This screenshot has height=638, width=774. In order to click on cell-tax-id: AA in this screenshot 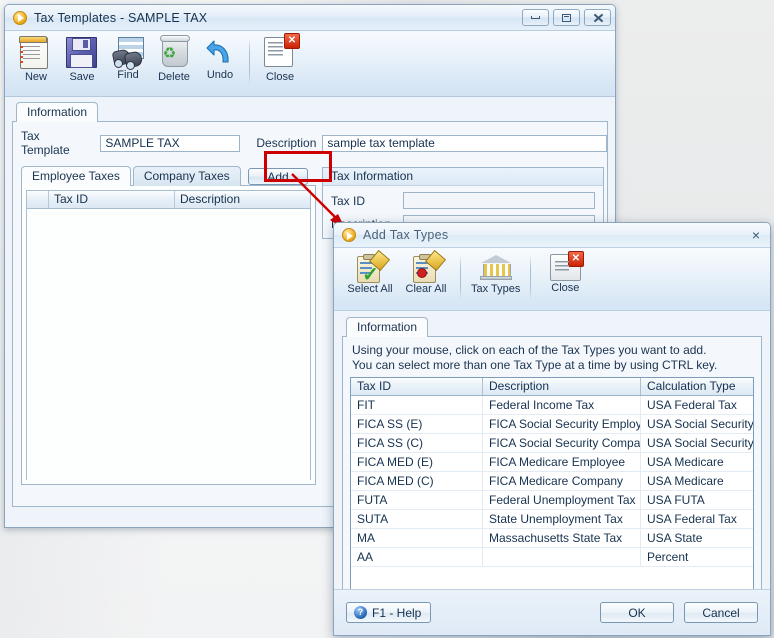, I will do `click(417, 557)`.